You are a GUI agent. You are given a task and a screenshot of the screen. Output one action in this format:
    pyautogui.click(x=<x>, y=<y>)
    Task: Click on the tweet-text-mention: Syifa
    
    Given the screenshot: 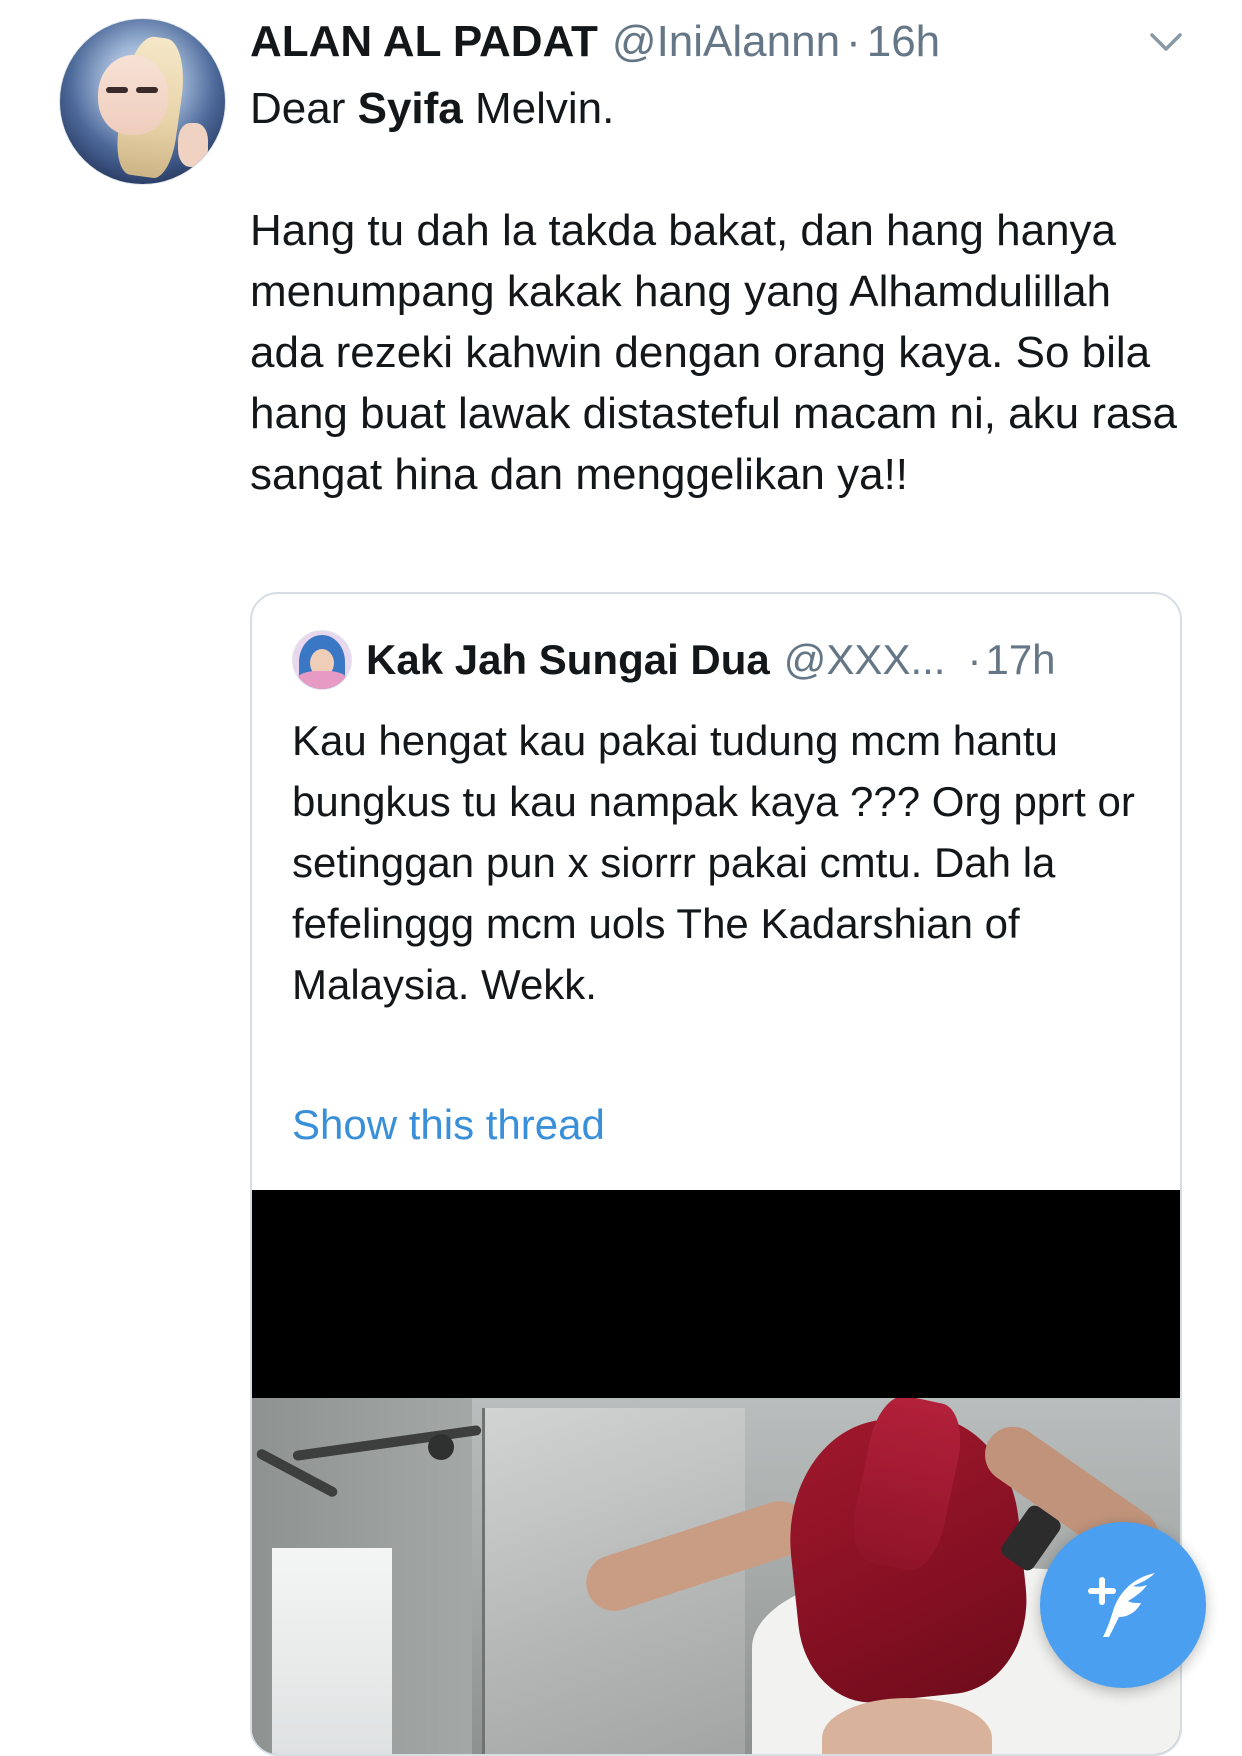 What is the action you would take?
    pyautogui.click(x=410, y=108)
    